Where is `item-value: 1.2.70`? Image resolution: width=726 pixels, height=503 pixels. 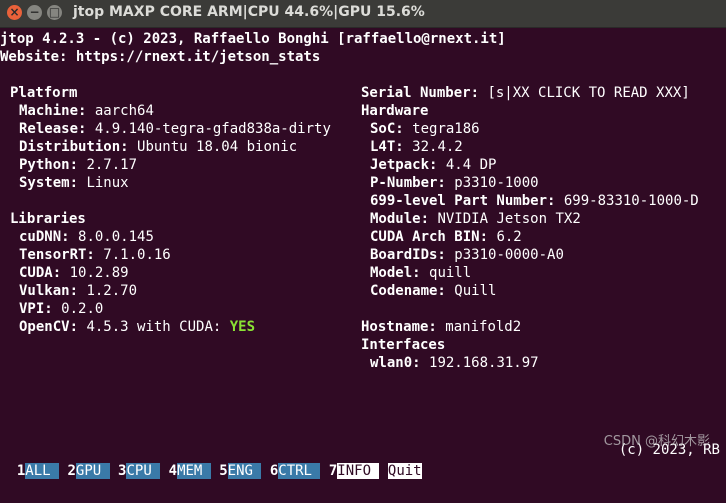 item-value: 1.2.70 is located at coordinates (112, 291).